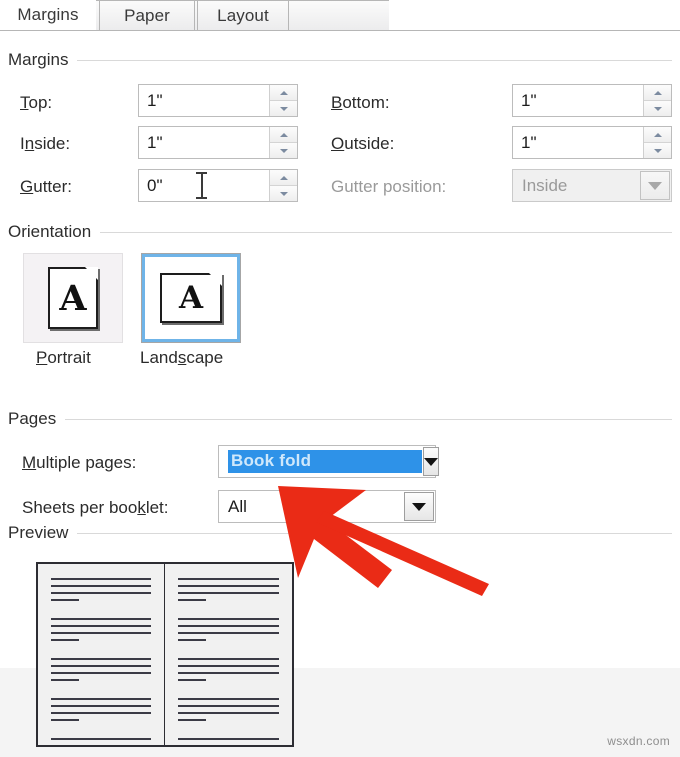 The image size is (680, 757). What do you see at coordinates (95, 507) in the screenshot?
I see `label-sheets-per-booklet: Sheets per booklet:` at bounding box center [95, 507].